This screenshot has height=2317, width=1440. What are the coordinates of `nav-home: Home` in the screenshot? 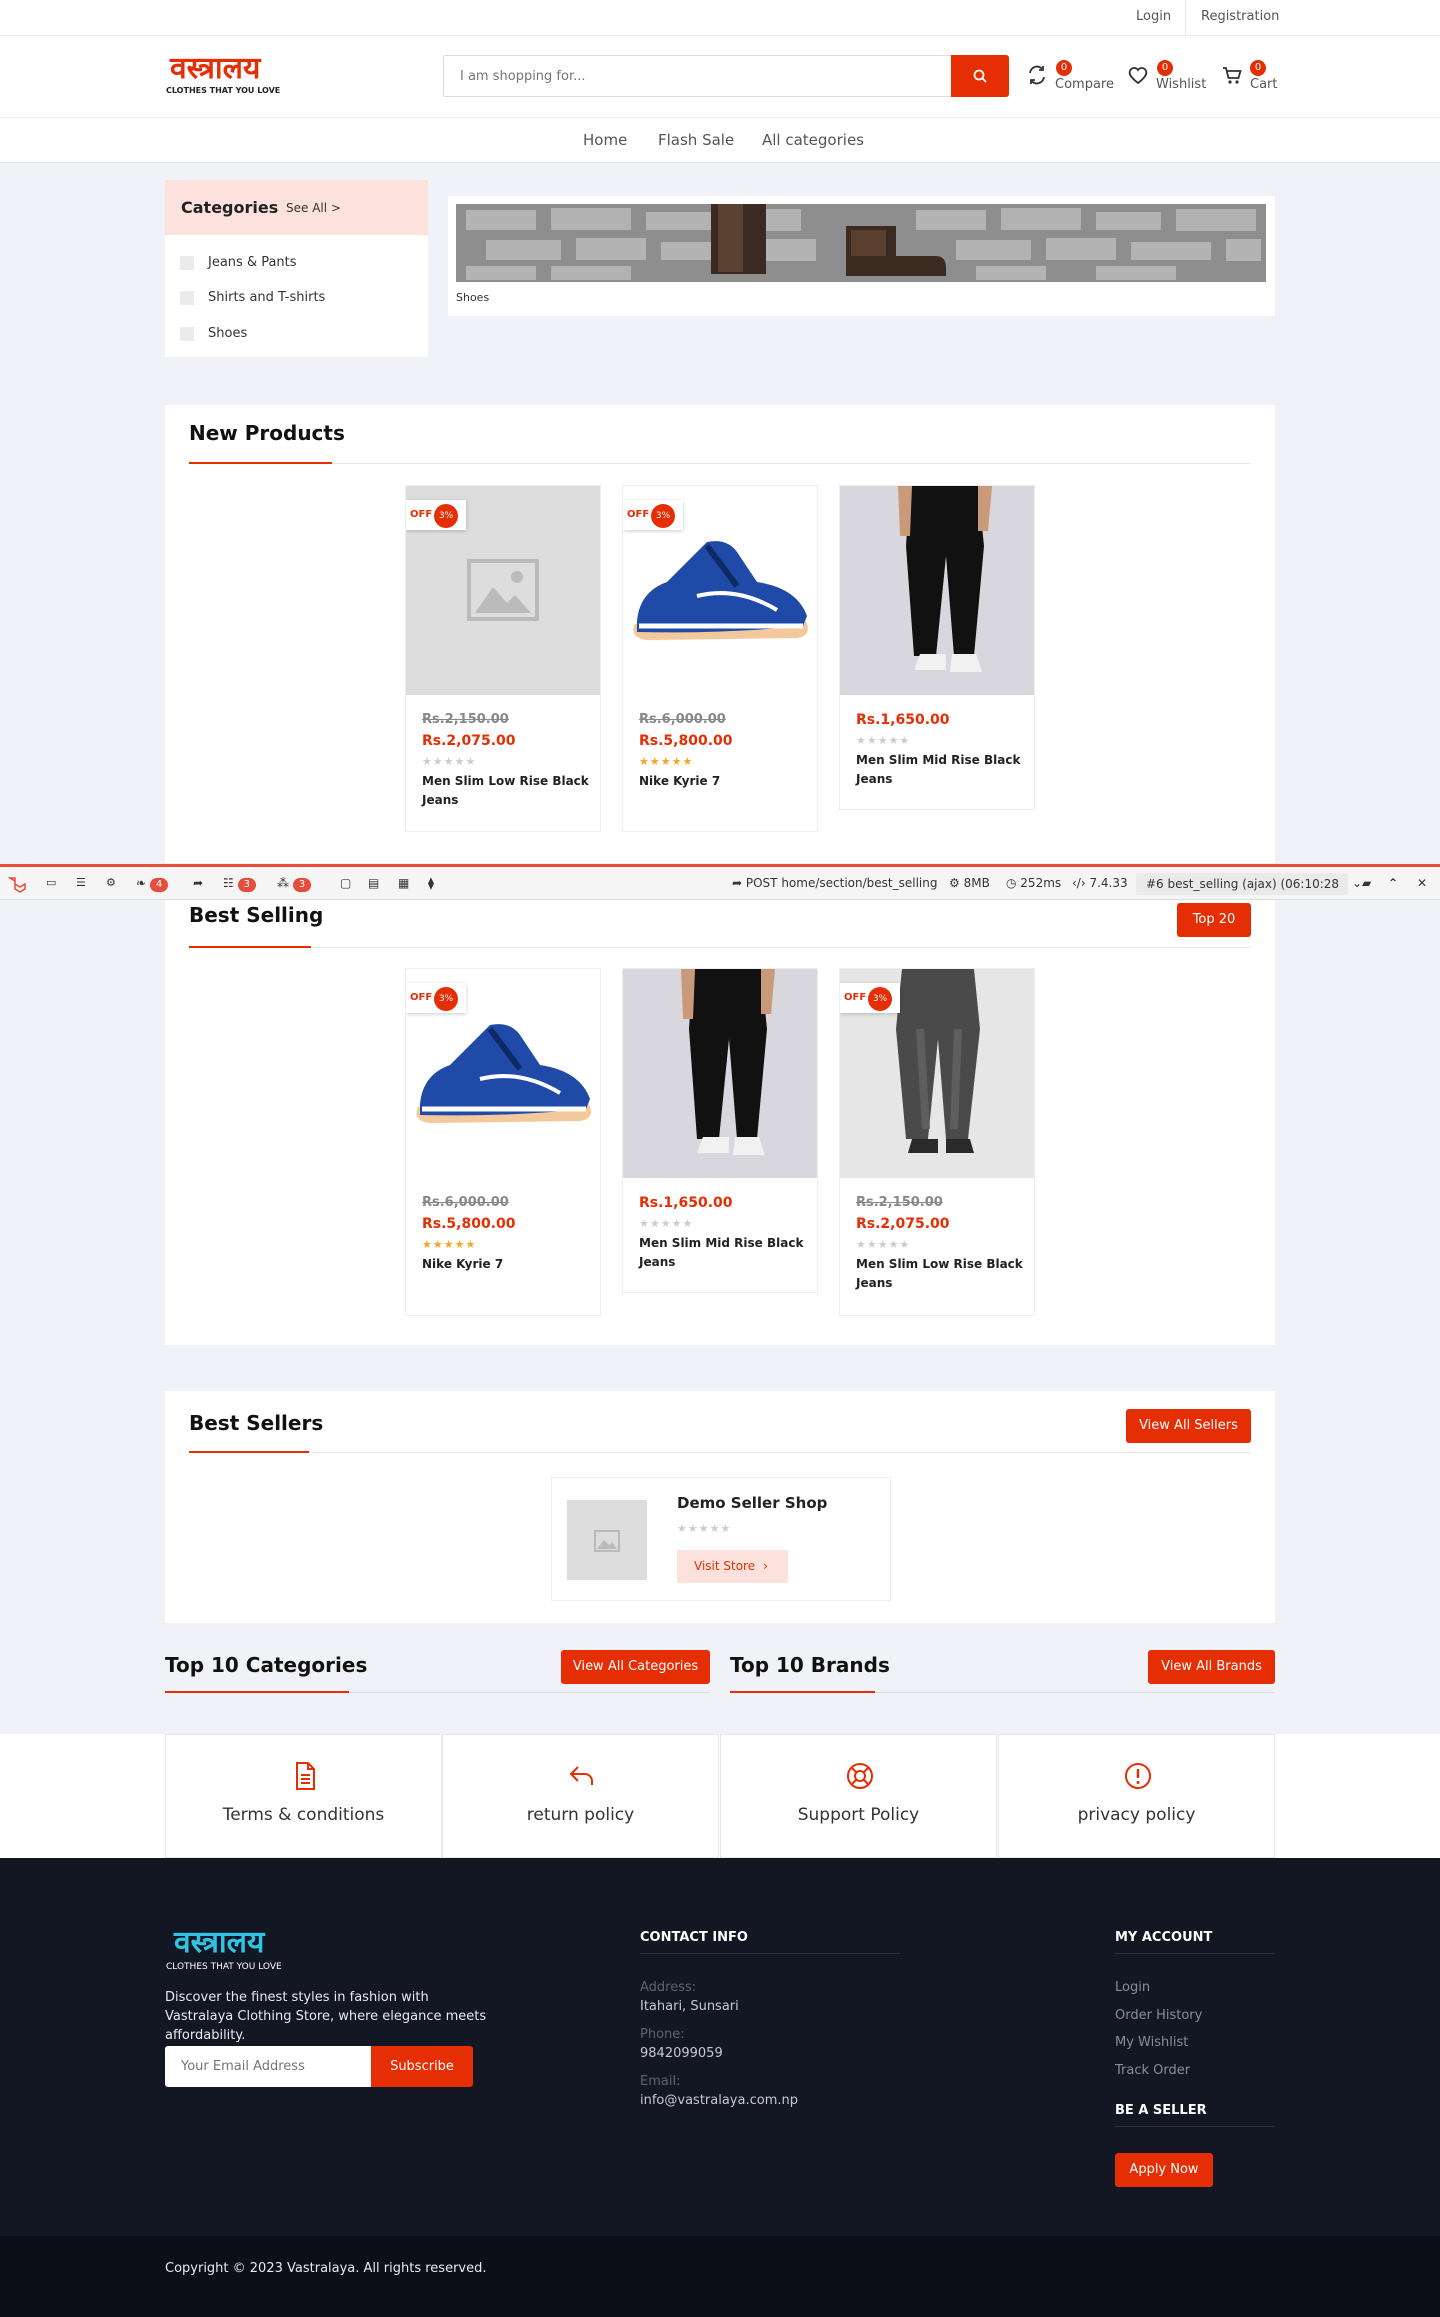 It's located at (605, 140).